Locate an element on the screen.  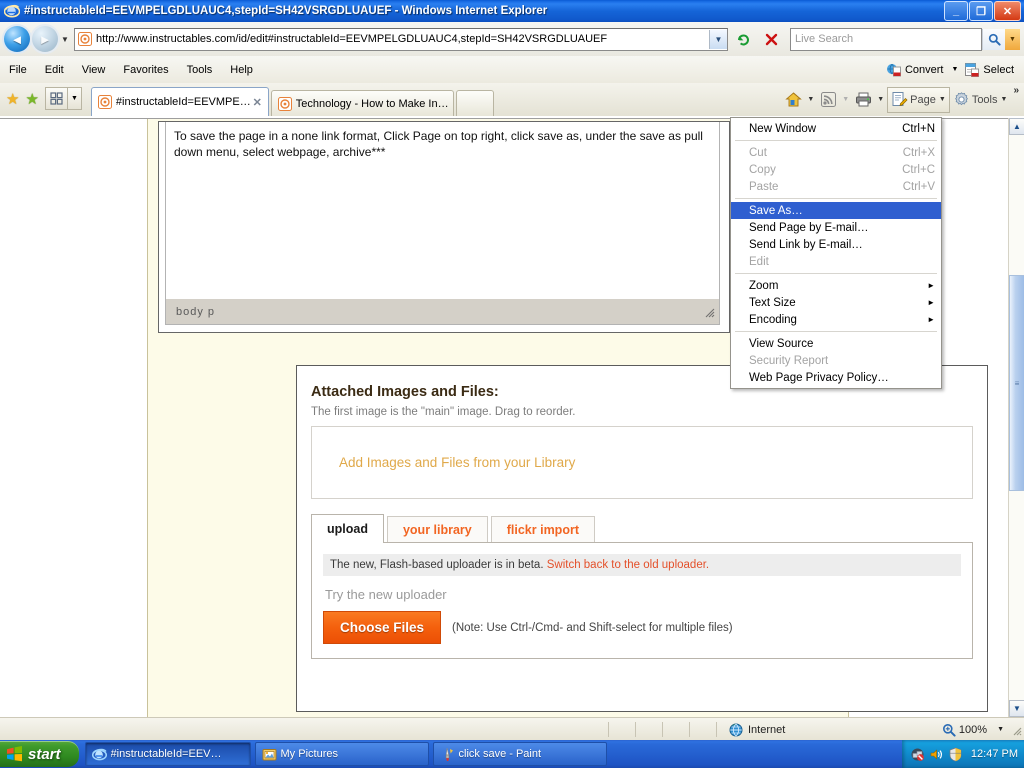
tab-close-icon: ✕ is located at coordinates (257, 102).